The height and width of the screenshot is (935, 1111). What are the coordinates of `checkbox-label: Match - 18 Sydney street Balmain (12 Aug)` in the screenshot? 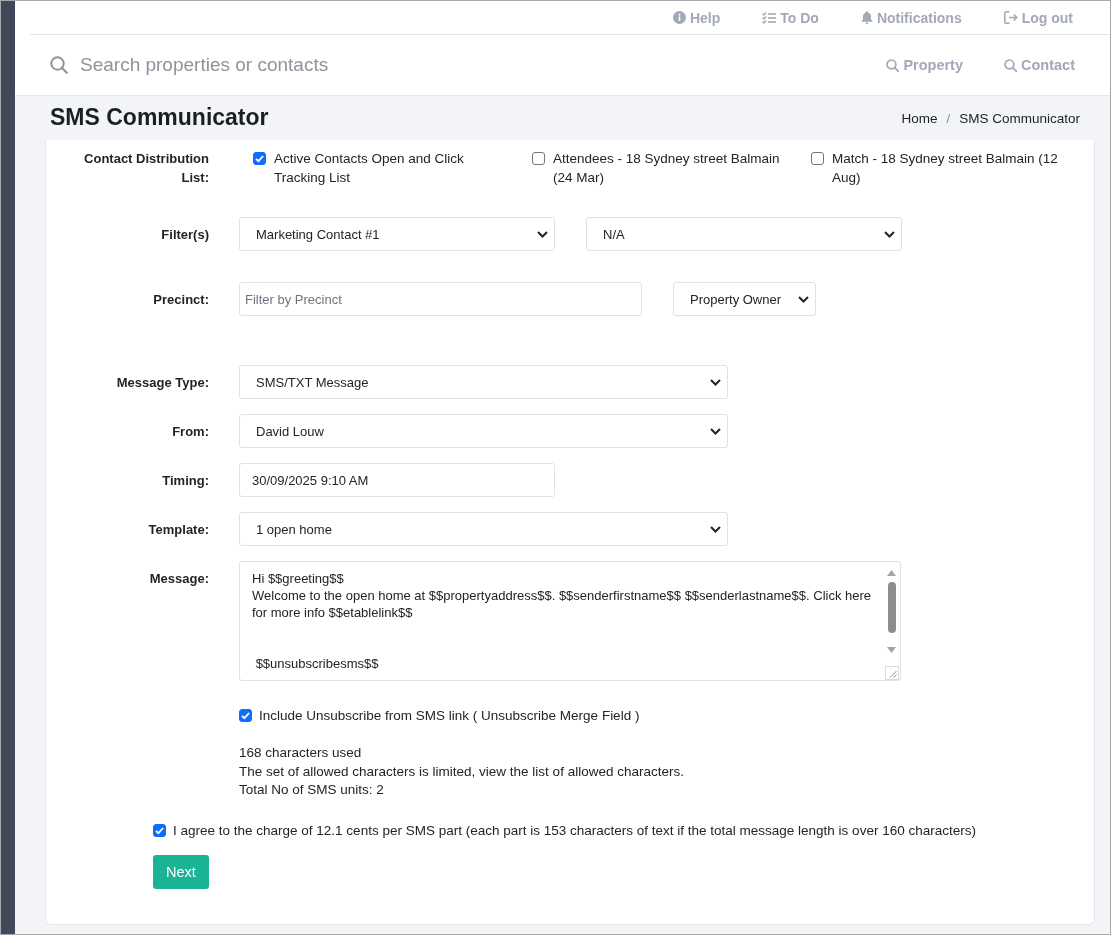 It's located at (945, 168).